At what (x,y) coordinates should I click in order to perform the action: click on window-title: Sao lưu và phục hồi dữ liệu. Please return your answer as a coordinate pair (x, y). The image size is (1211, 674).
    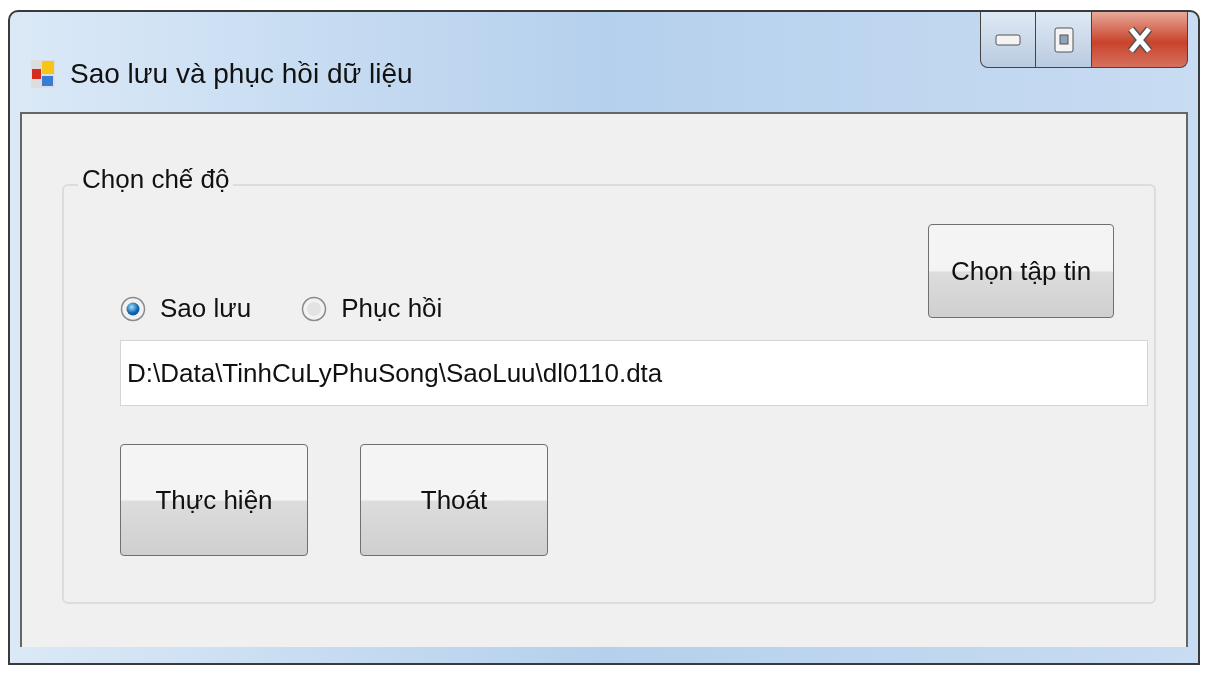
    Looking at the image, I should click on (241, 74).